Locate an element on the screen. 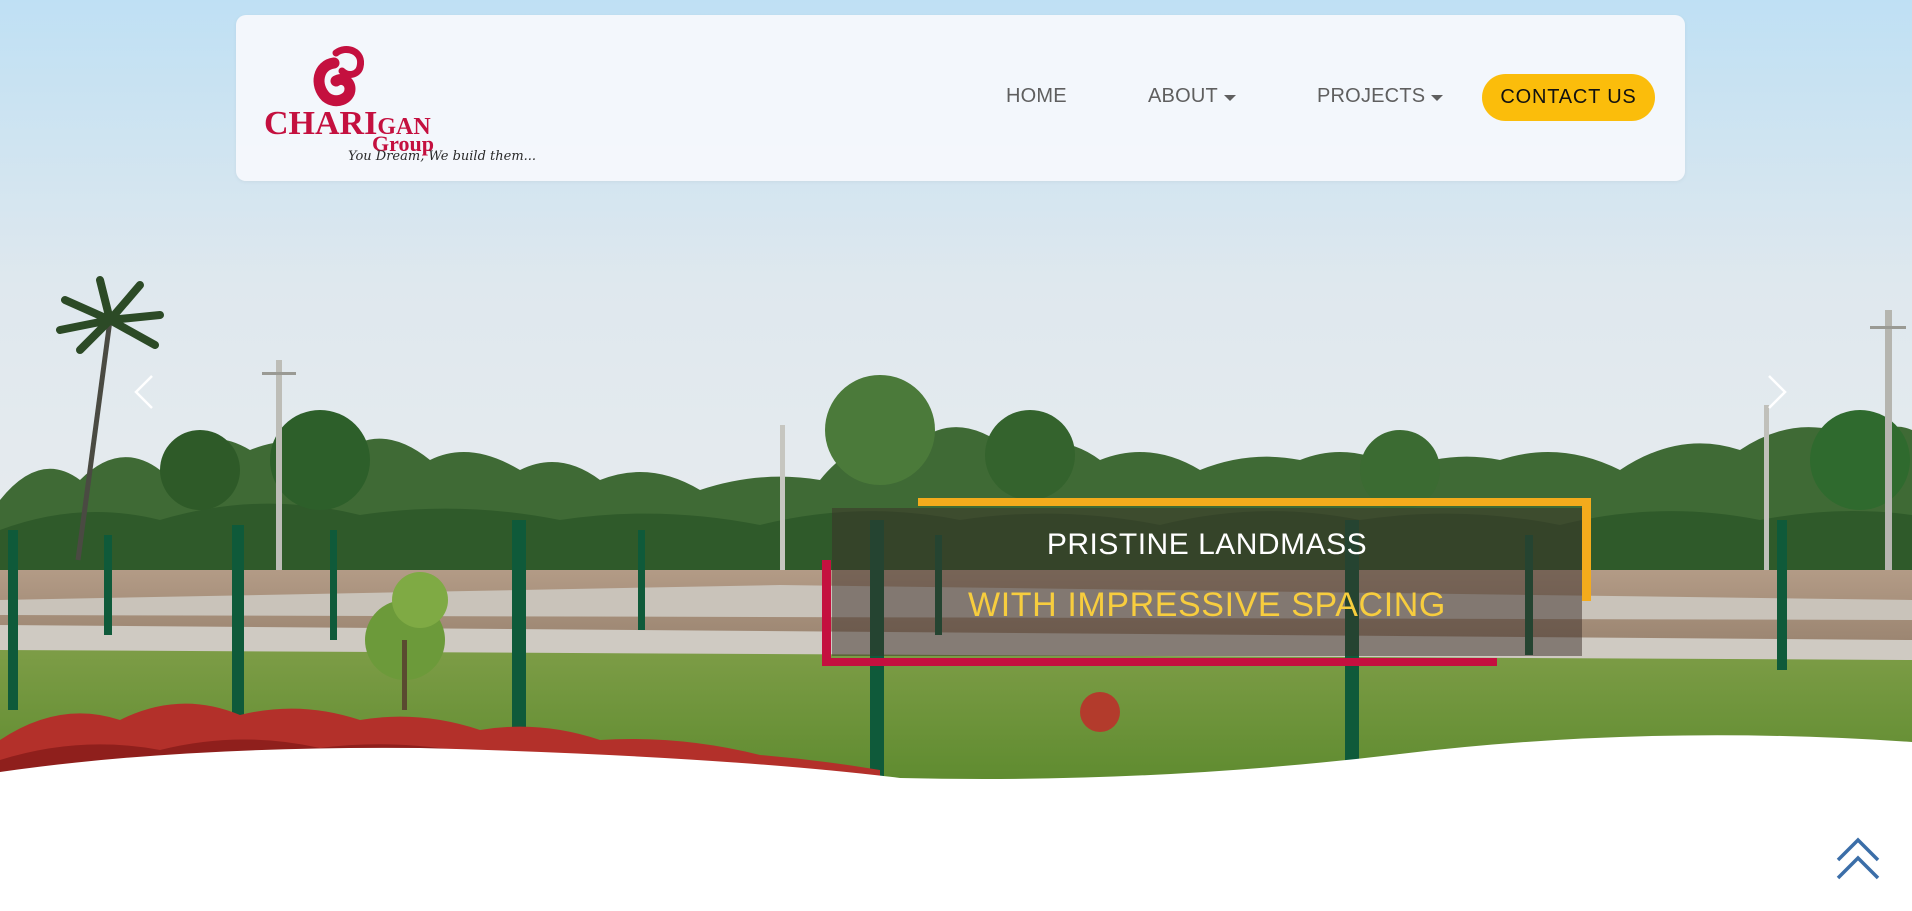 Image resolution: width=1912 pixels, height=911 pixels. chevron-right-icon is located at coordinates (1776, 392).